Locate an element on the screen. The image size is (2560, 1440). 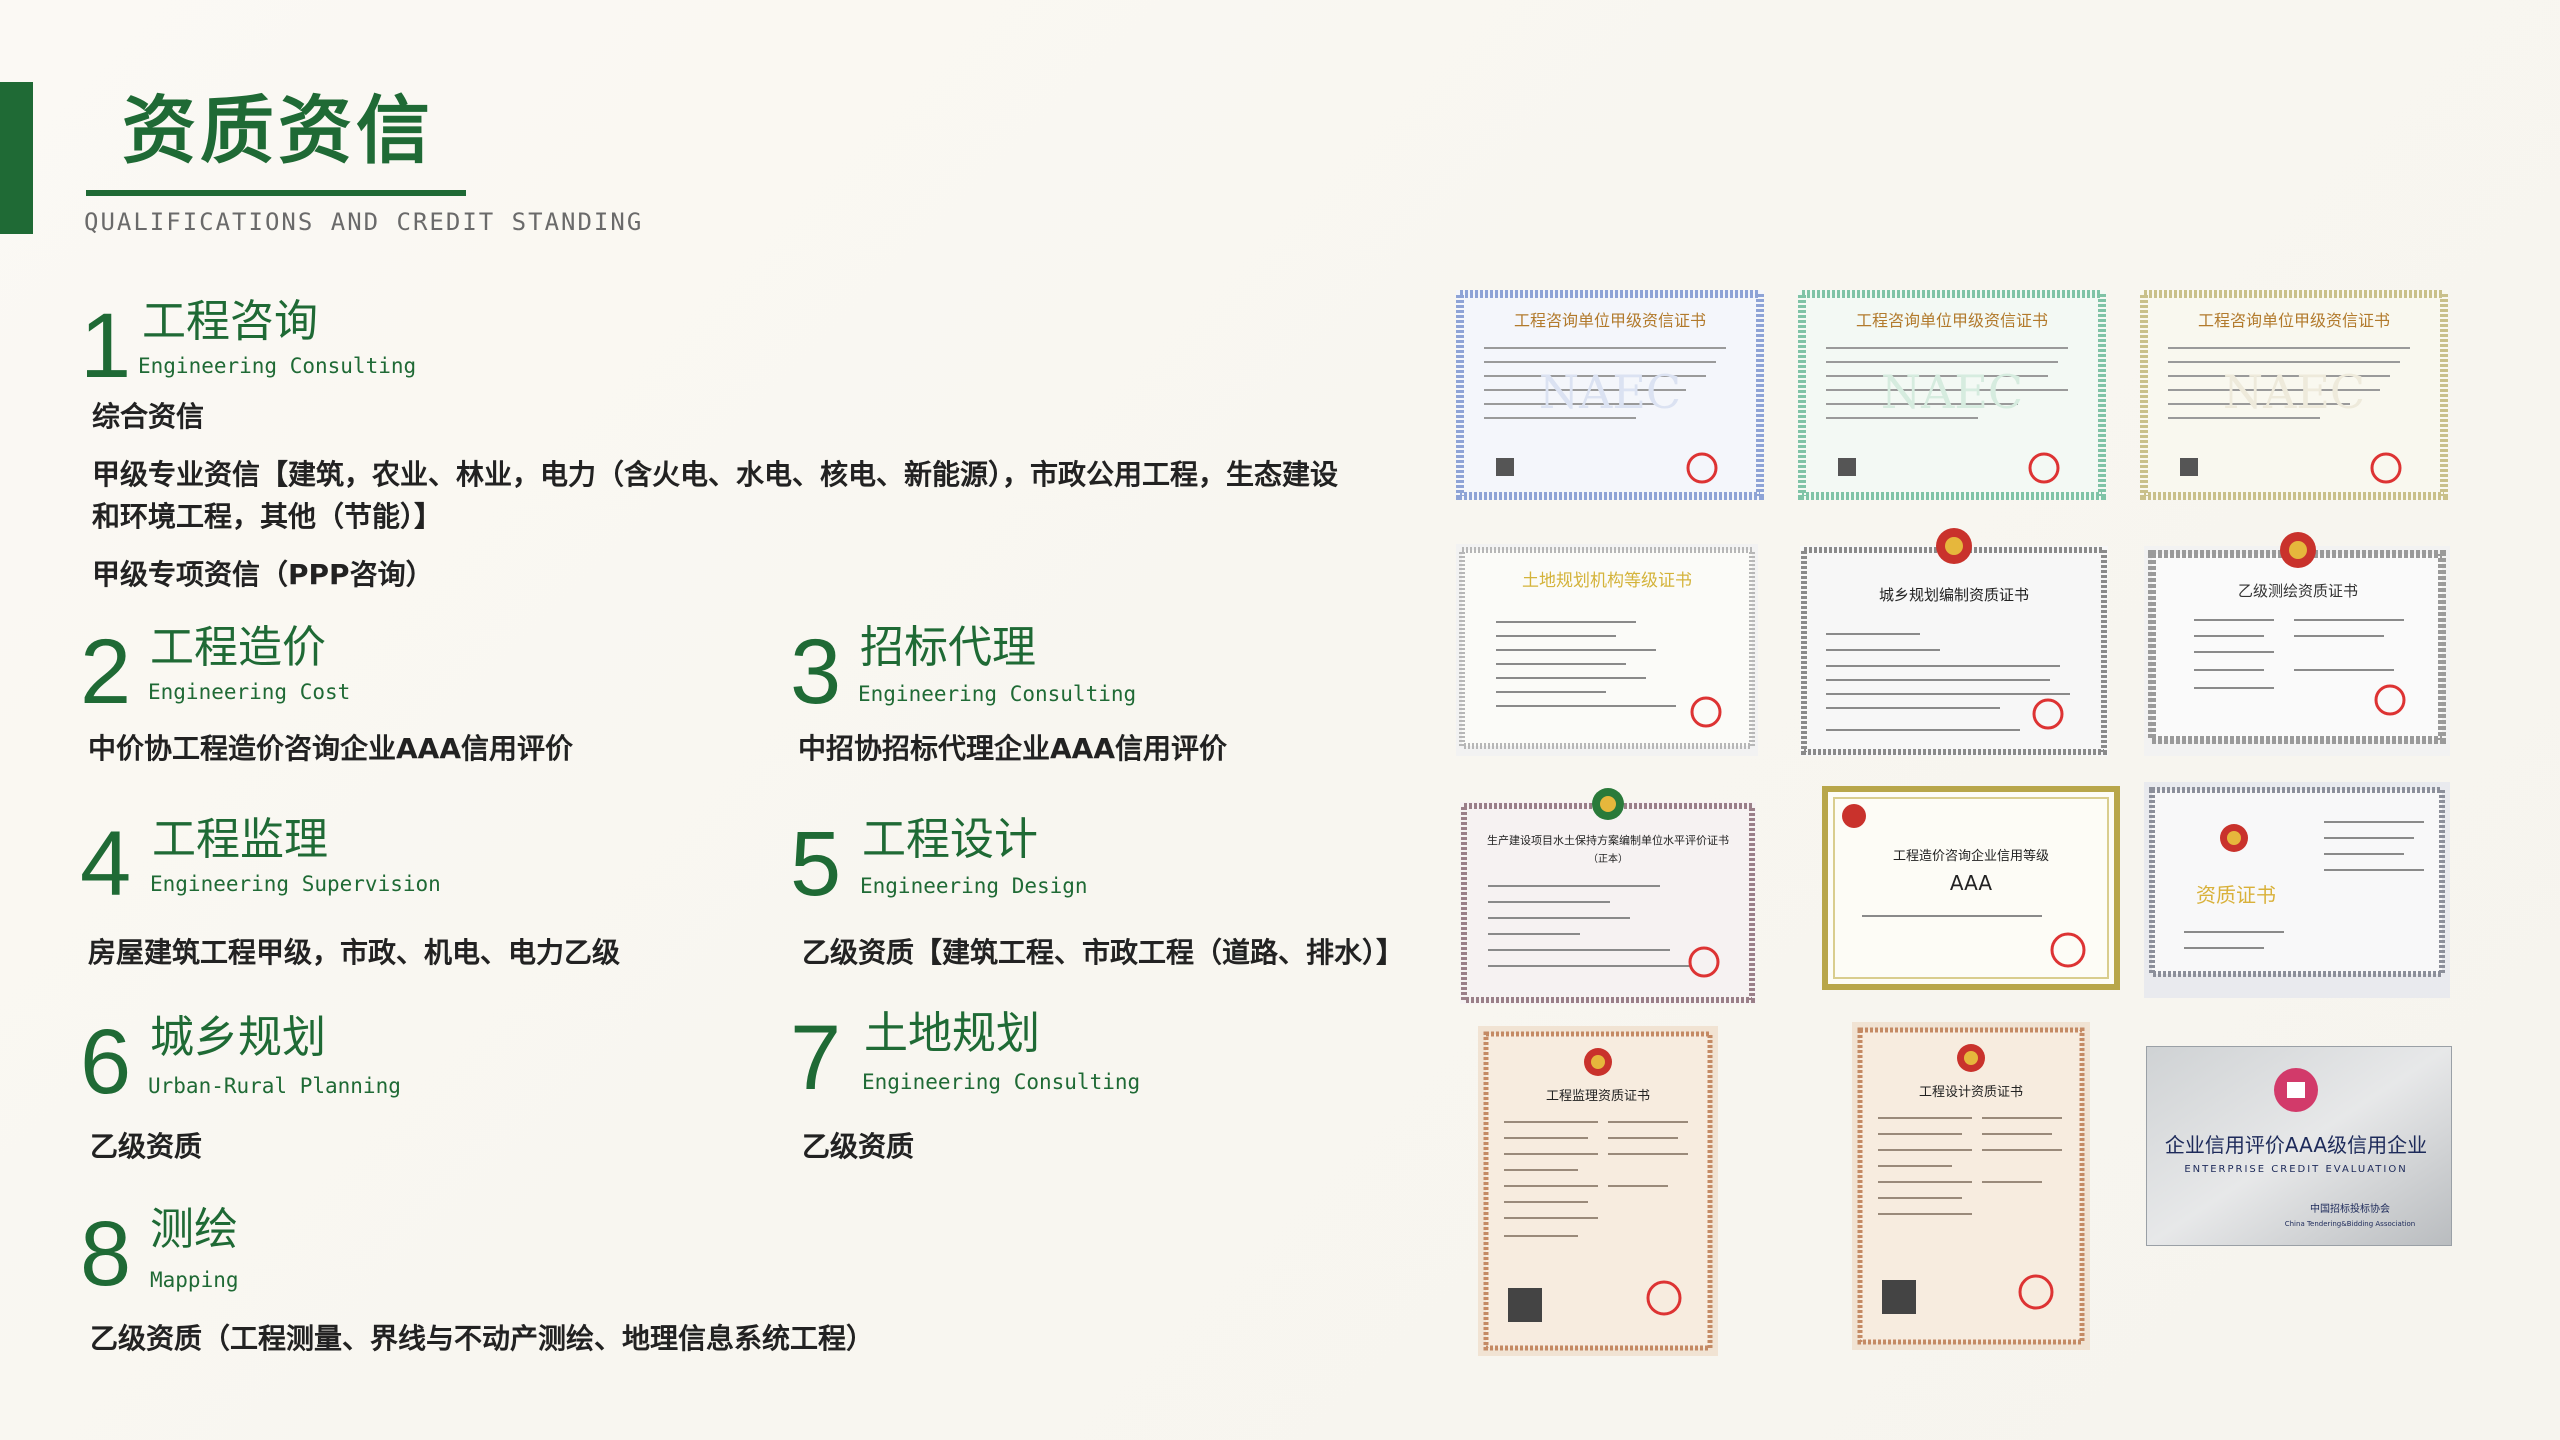
section-title: 招标代理 is located at coordinates (948, 647).